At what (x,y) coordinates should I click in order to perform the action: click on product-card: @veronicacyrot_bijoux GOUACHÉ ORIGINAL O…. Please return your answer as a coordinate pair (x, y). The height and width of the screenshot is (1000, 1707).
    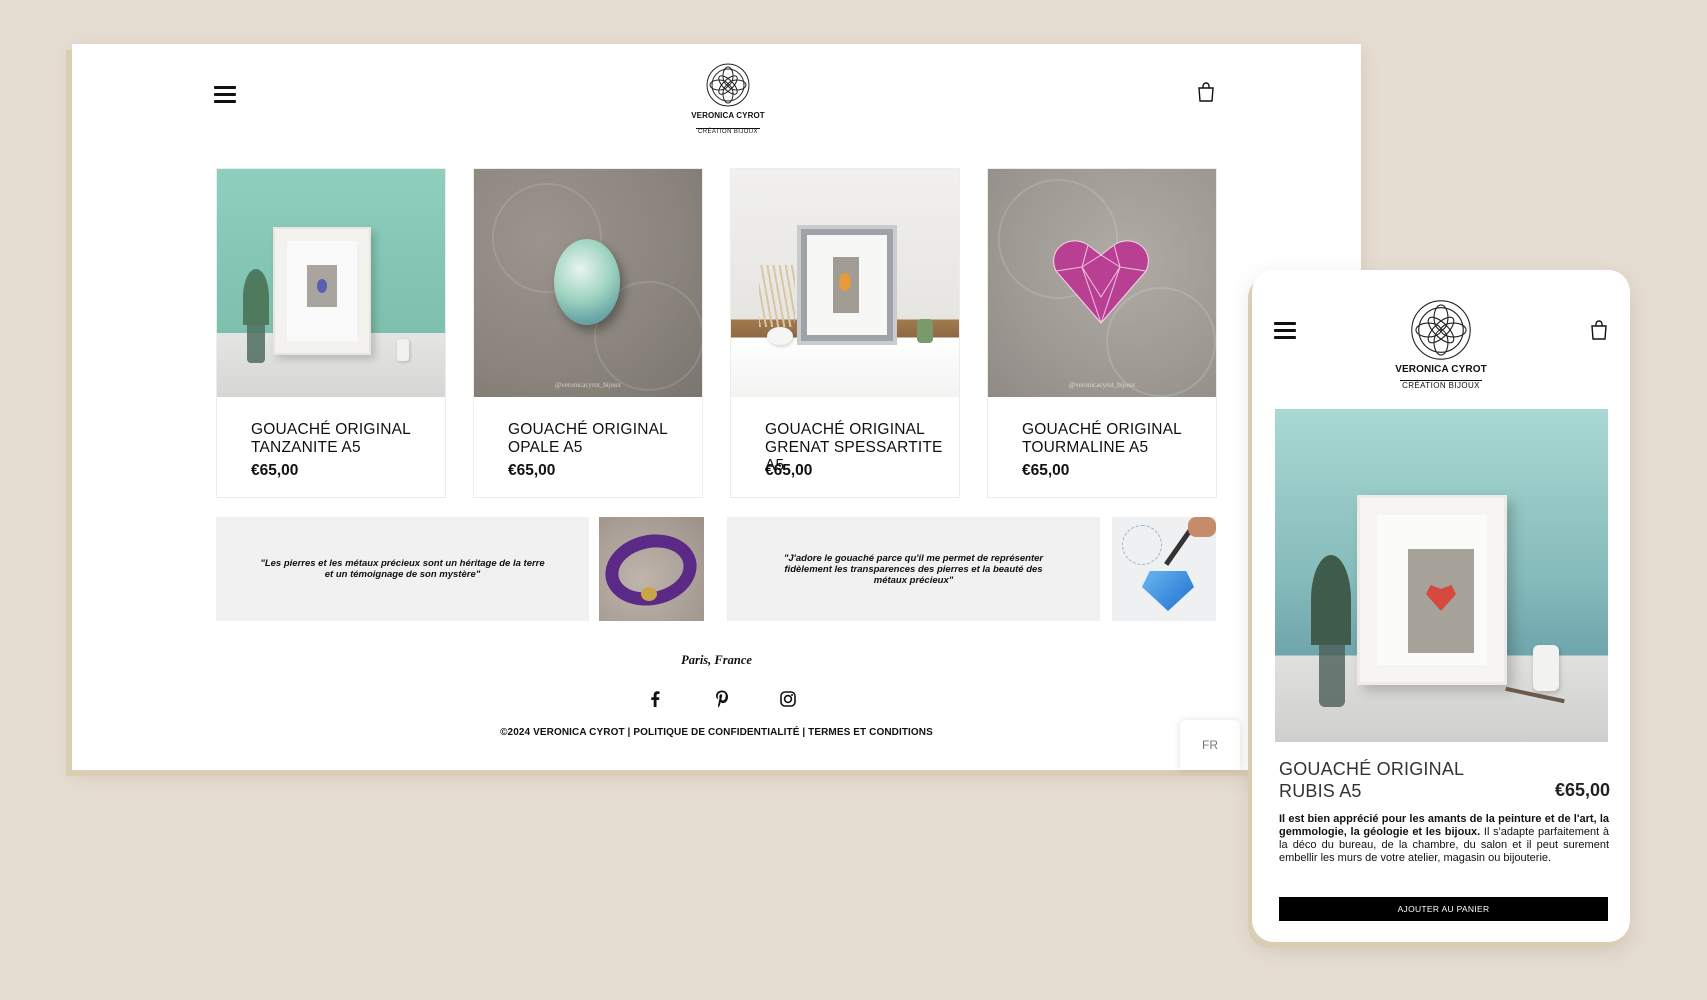
    Looking at the image, I should click on (588, 333).